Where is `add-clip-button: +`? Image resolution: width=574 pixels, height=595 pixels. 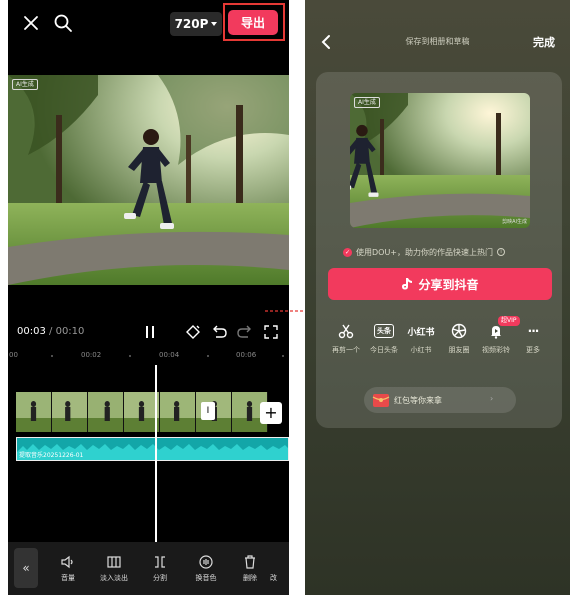 add-clip-button: + is located at coordinates (271, 413).